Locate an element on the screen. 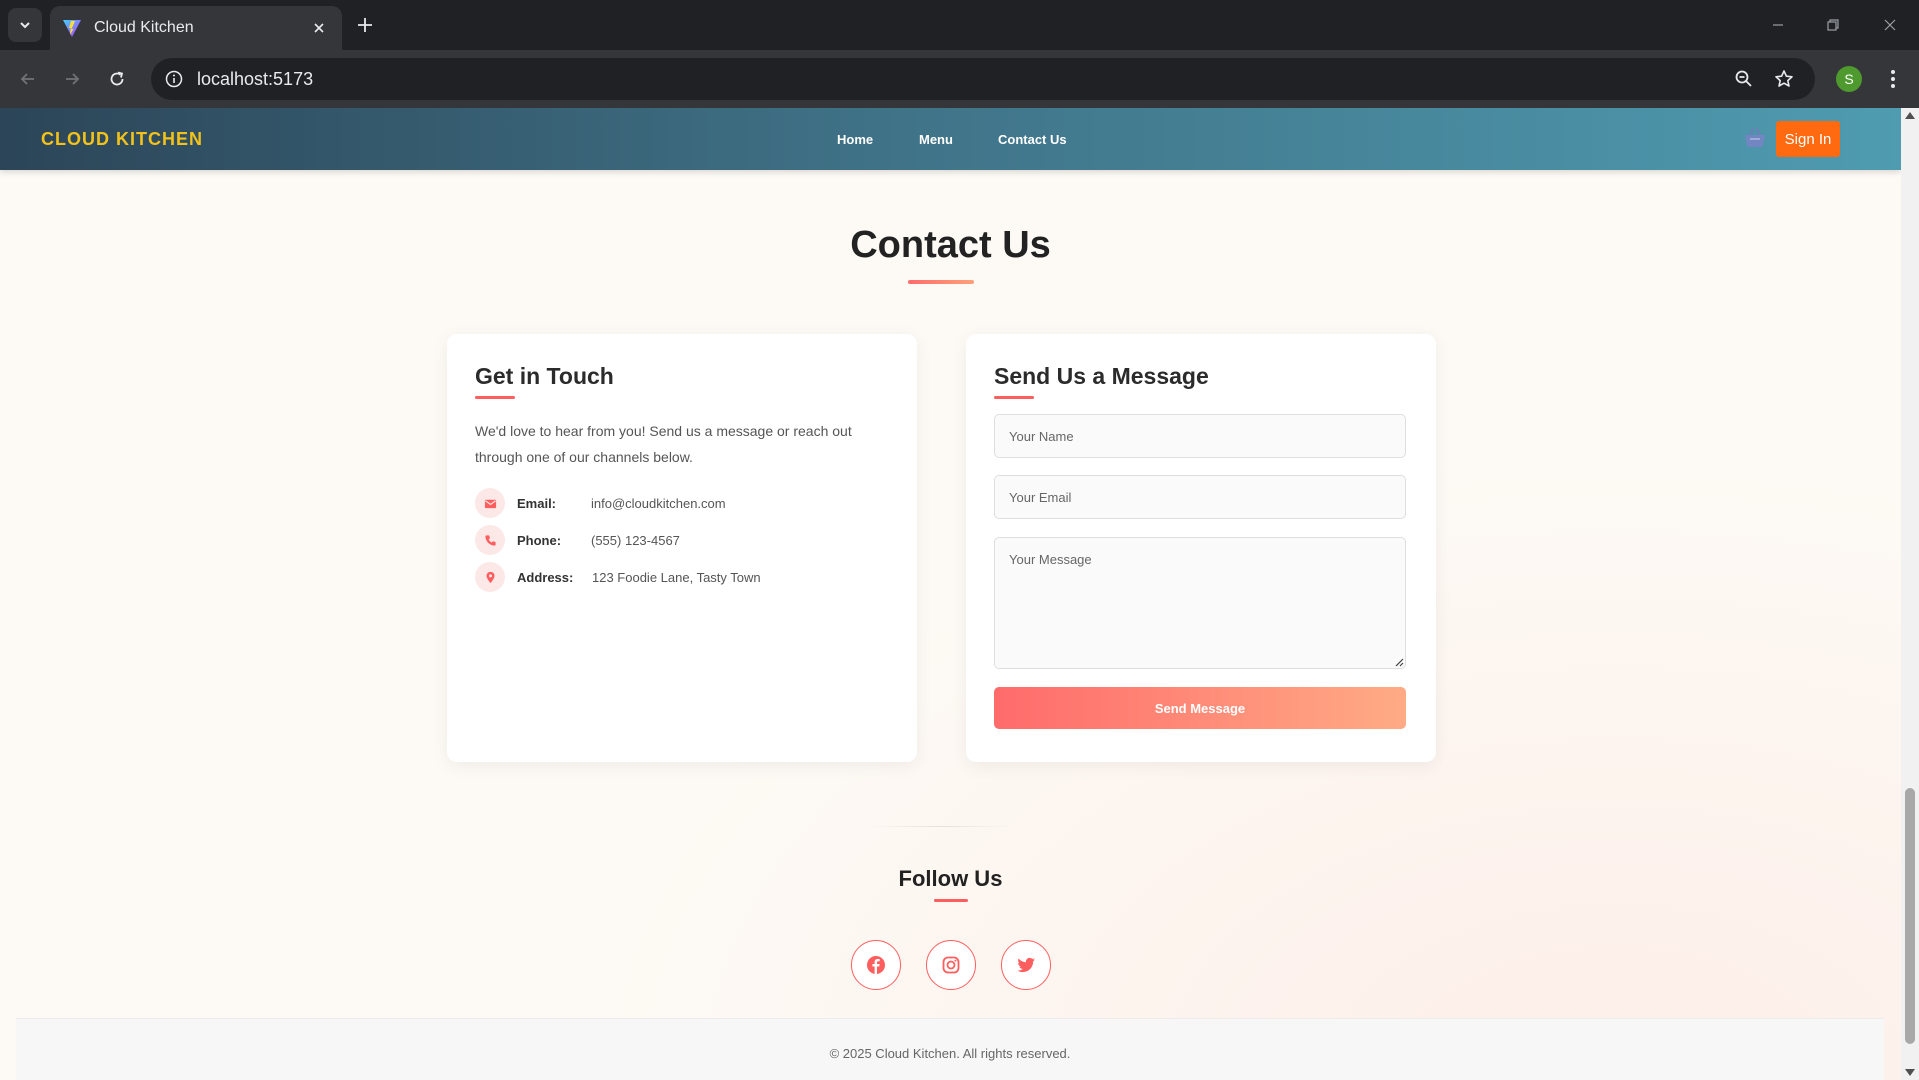  minimize-icon is located at coordinates (1778, 25).